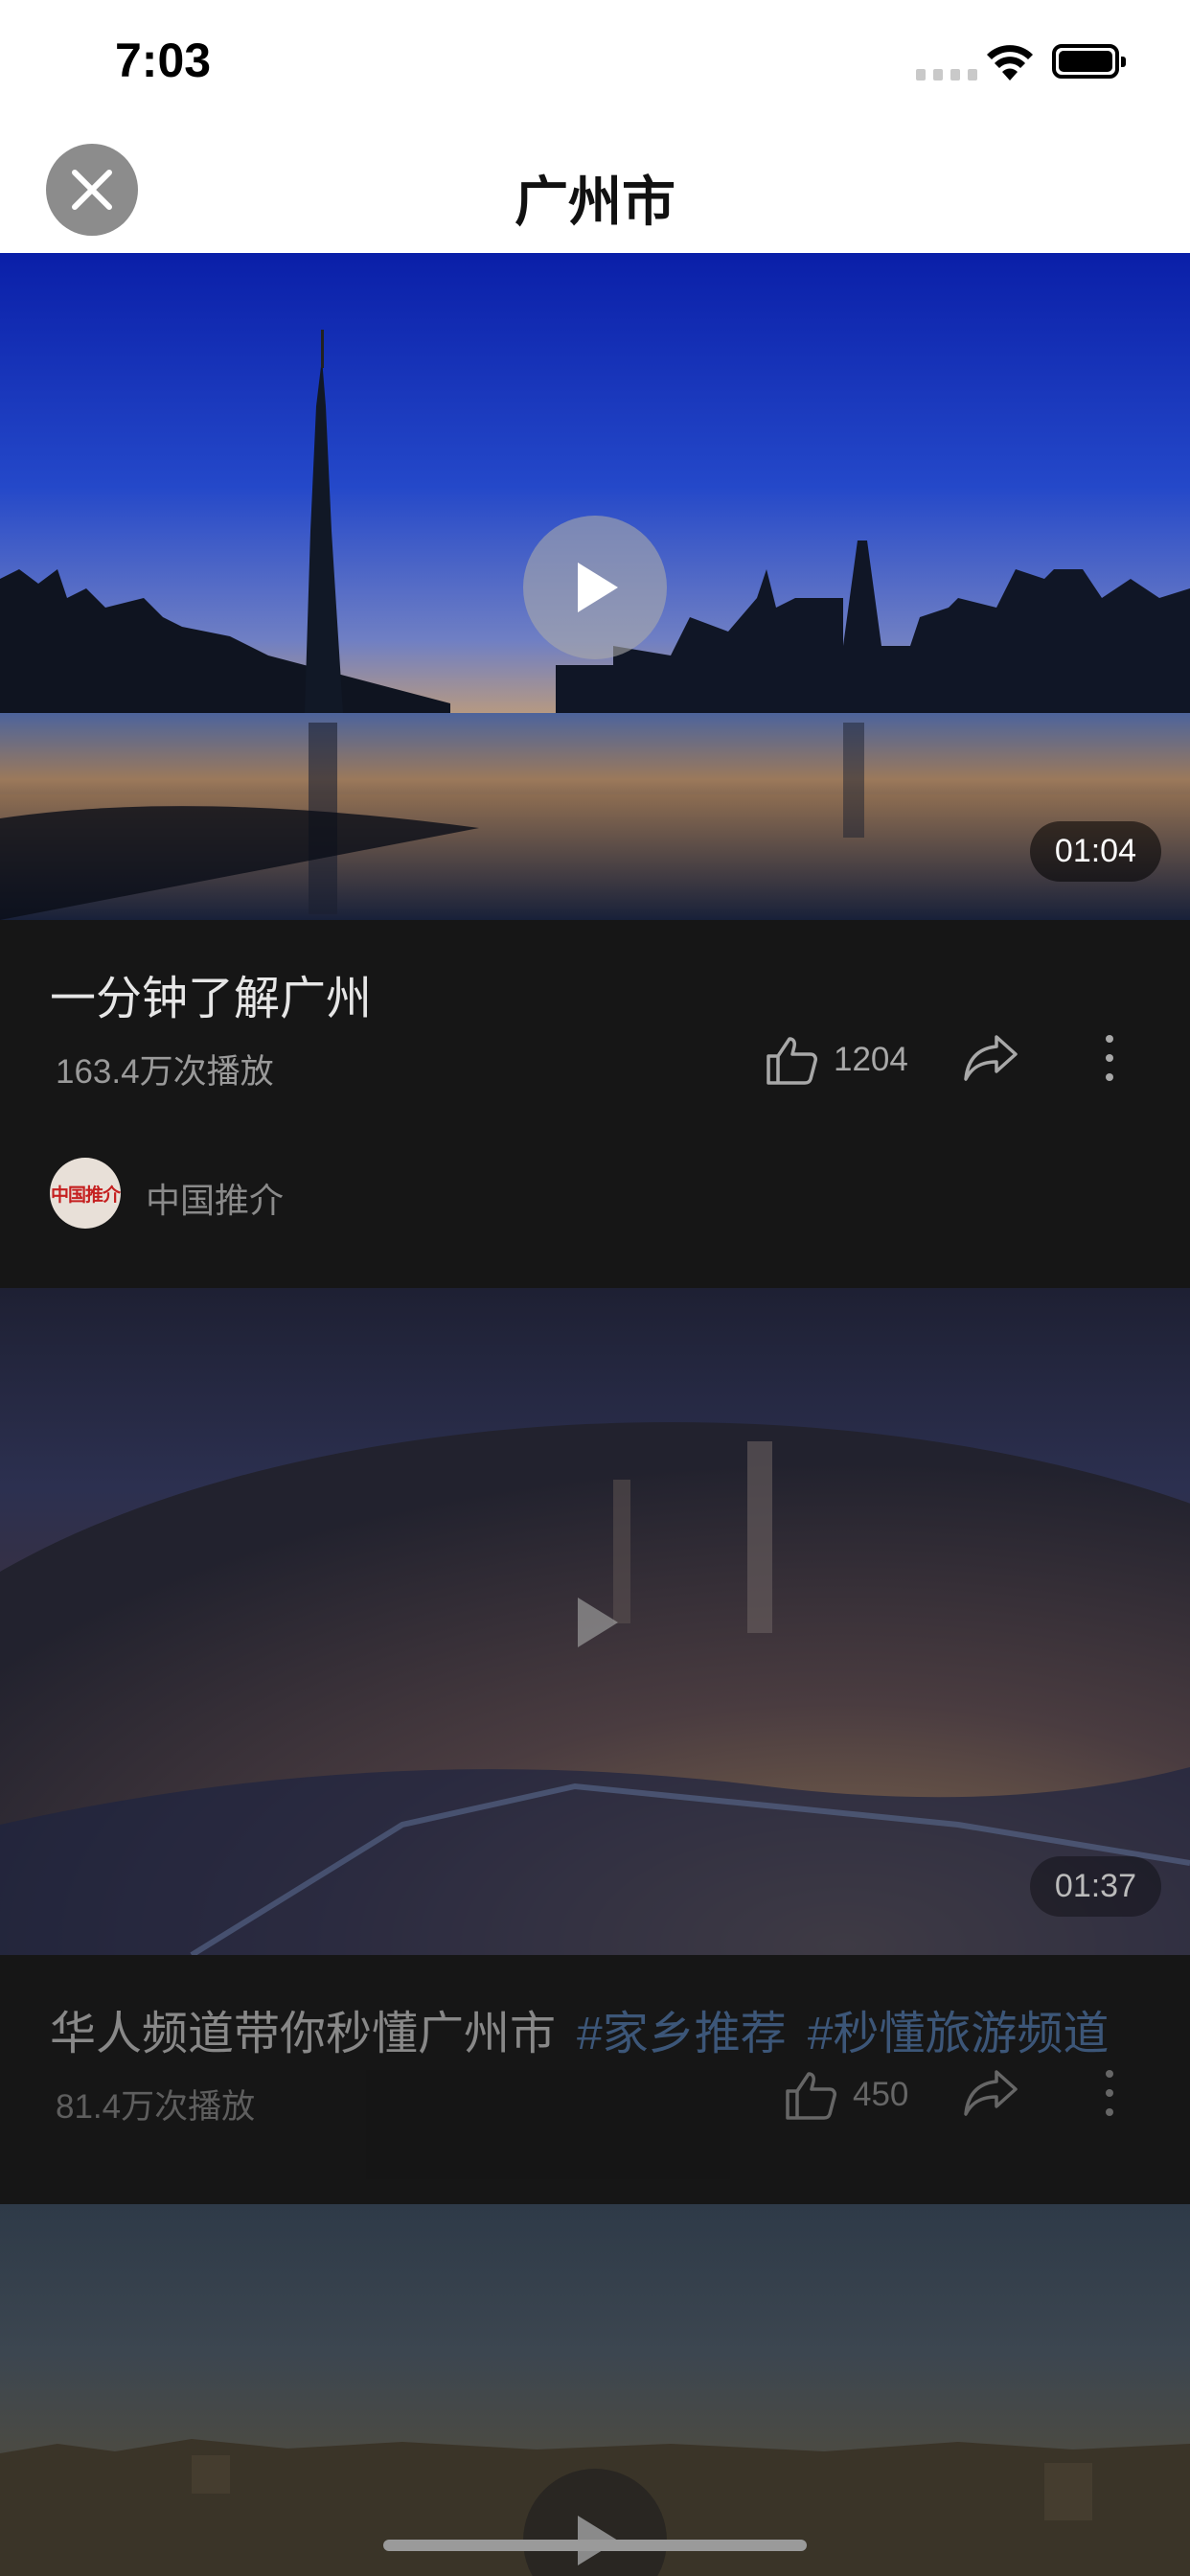 This screenshot has height=2576, width=1190. I want to click on video-duration: 01:04, so click(1095, 851).